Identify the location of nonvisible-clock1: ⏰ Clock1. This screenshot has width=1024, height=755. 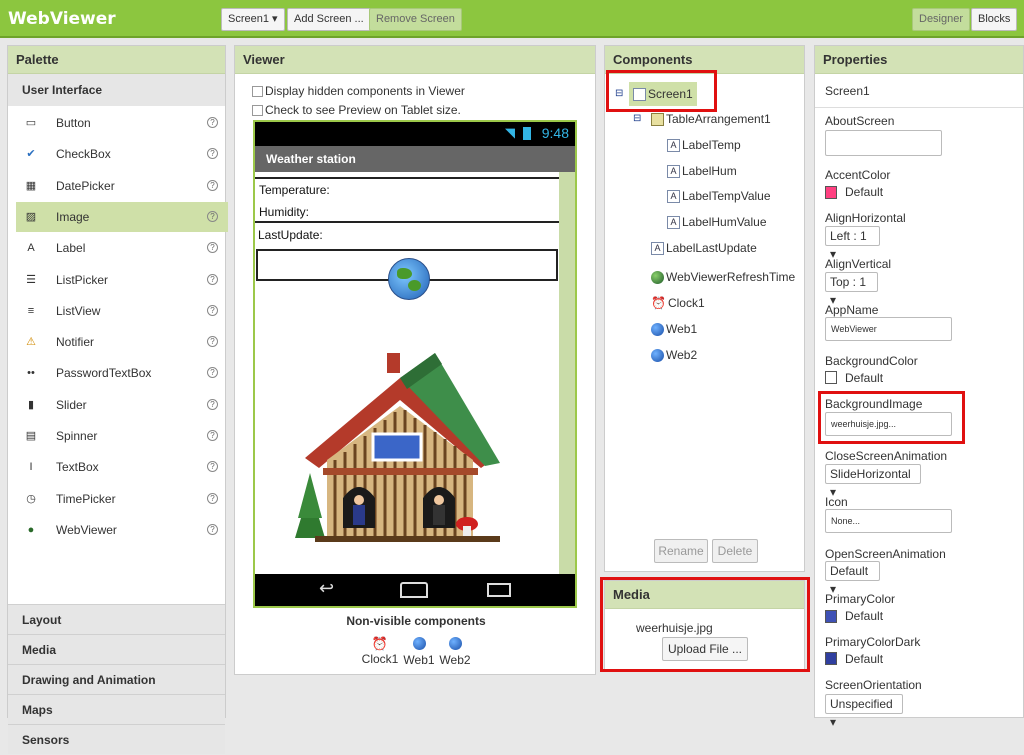
(380, 651).